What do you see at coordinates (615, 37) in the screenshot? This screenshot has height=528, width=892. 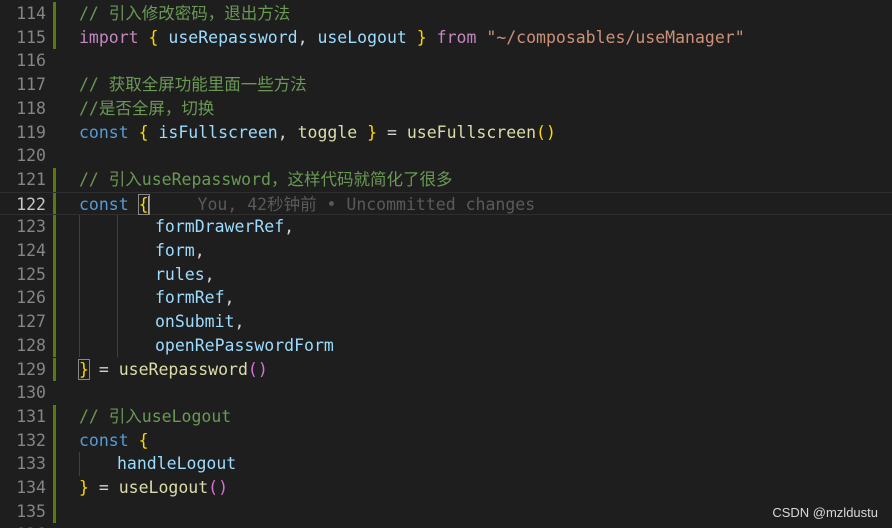 I see `module-path-string: "~/composables/useManager"` at bounding box center [615, 37].